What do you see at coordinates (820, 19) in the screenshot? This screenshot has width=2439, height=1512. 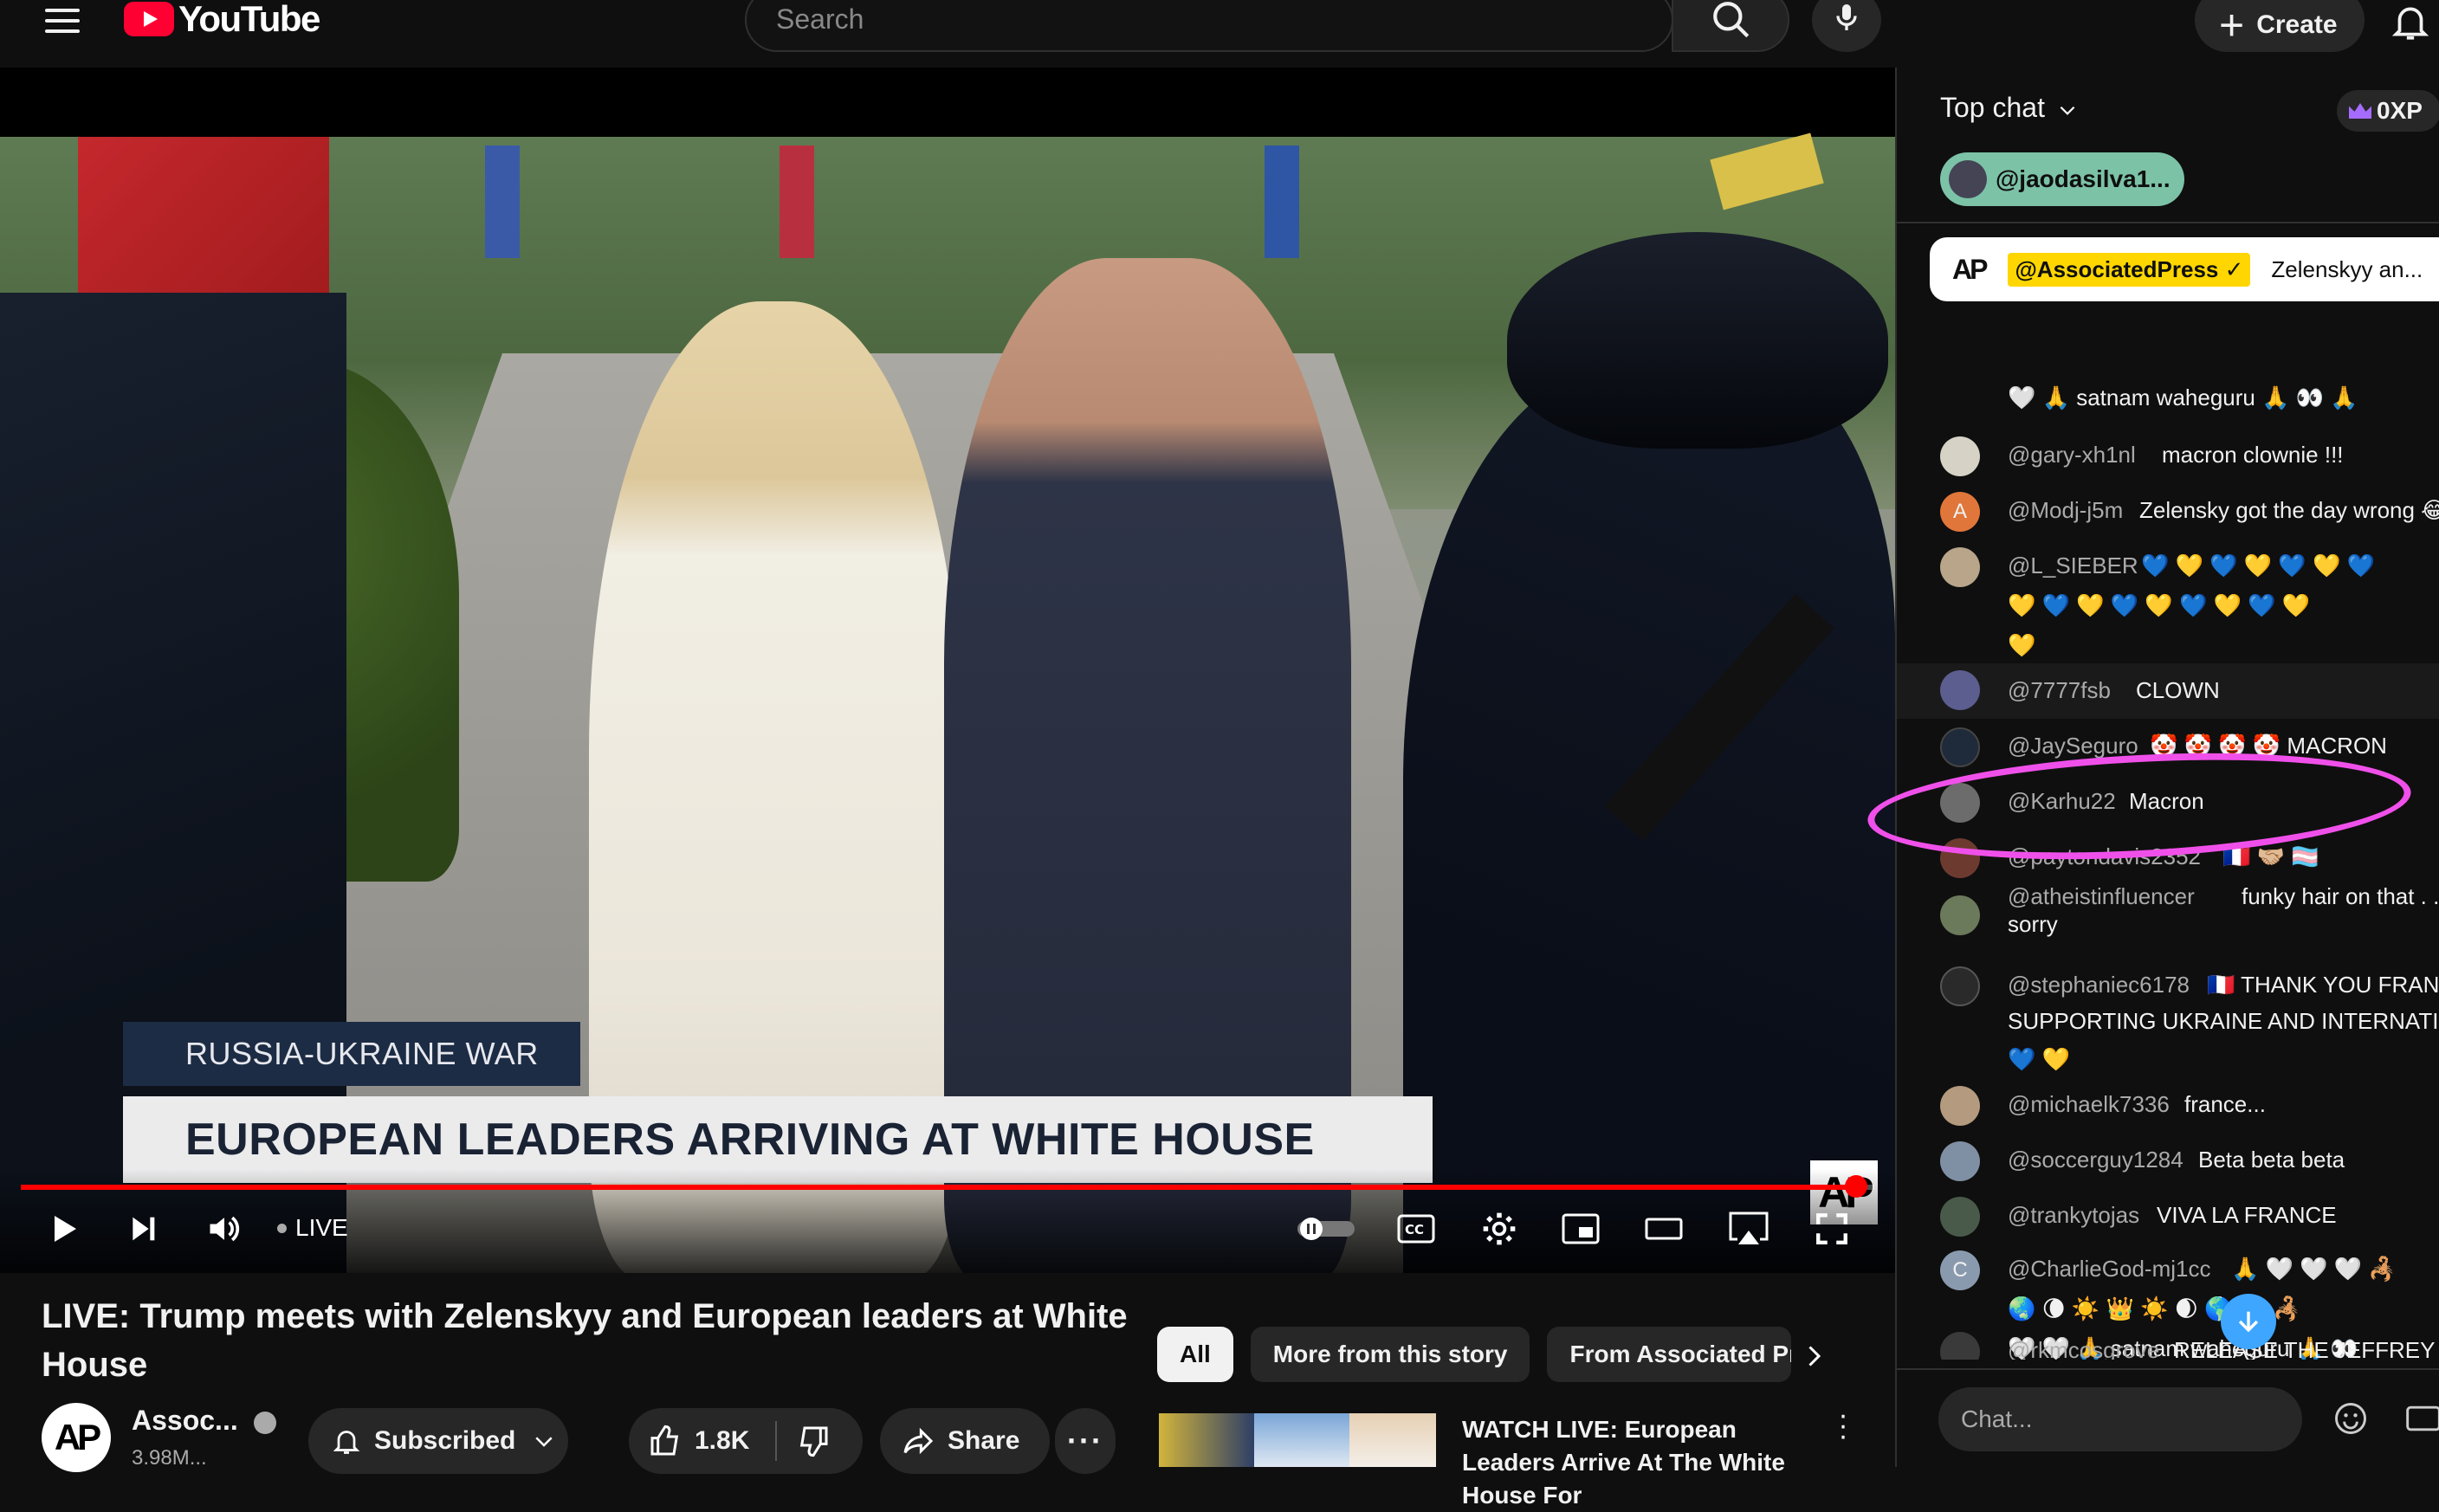 I see `search-placeholder: Search` at bounding box center [820, 19].